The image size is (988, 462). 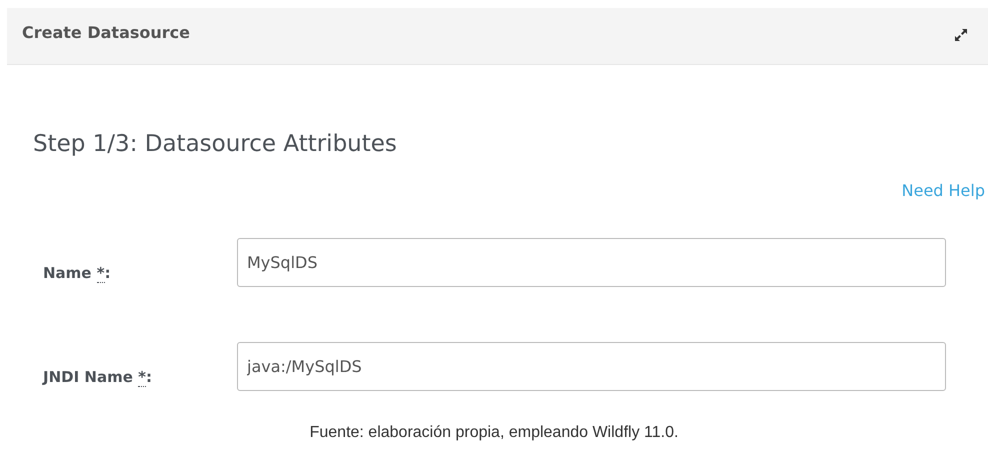 I want to click on text-field: java:/MySqlDS, so click(x=591, y=366).